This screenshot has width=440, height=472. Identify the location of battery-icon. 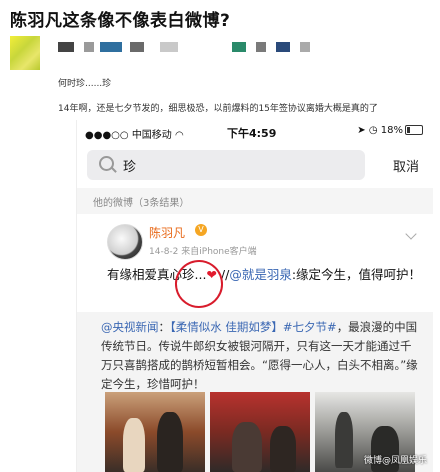
(414, 130).